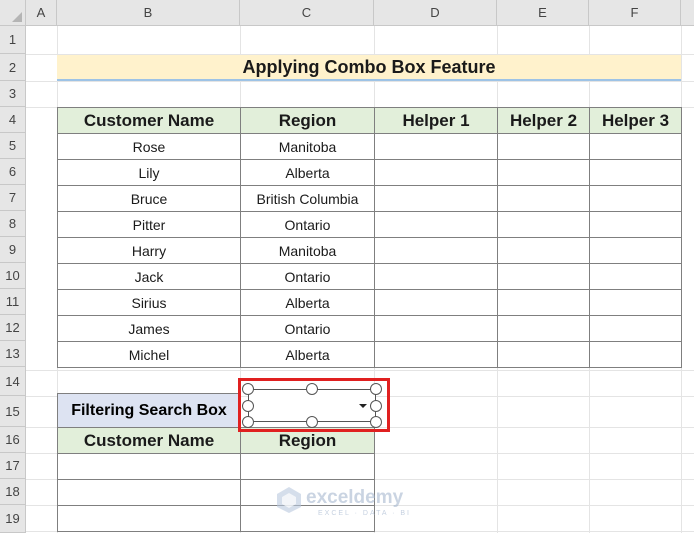 The height and width of the screenshot is (533, 694). Describe the element at coordinates (435, 13) in the screenshot. I see `column-header-d: D` at that location.